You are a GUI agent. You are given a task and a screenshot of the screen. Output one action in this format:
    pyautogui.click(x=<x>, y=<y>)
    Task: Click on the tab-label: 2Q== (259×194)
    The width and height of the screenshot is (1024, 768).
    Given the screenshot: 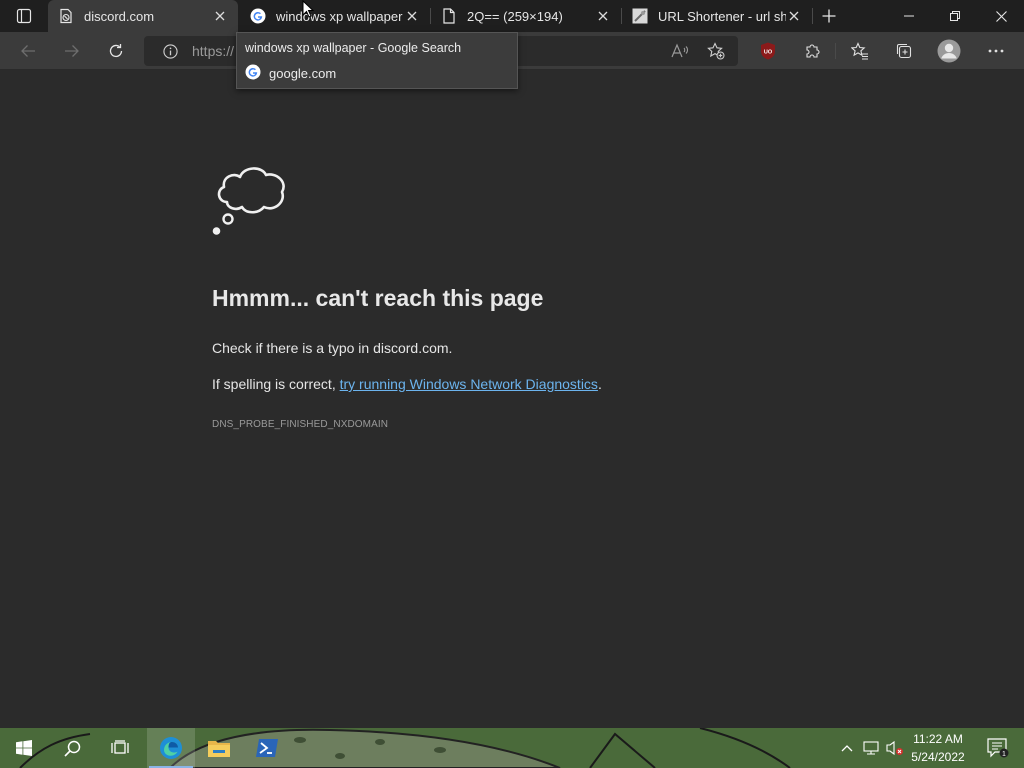 What is the action you would take?
    pyautogui.click(x=515, y=16)
    